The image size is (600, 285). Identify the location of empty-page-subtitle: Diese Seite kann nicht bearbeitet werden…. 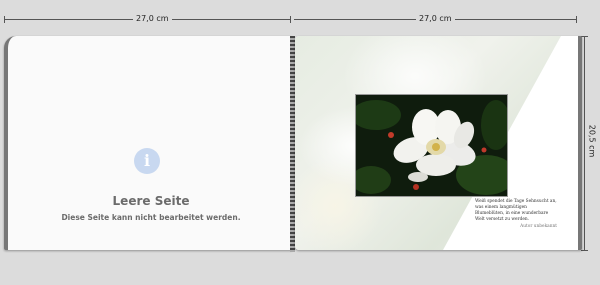
(151, 217).